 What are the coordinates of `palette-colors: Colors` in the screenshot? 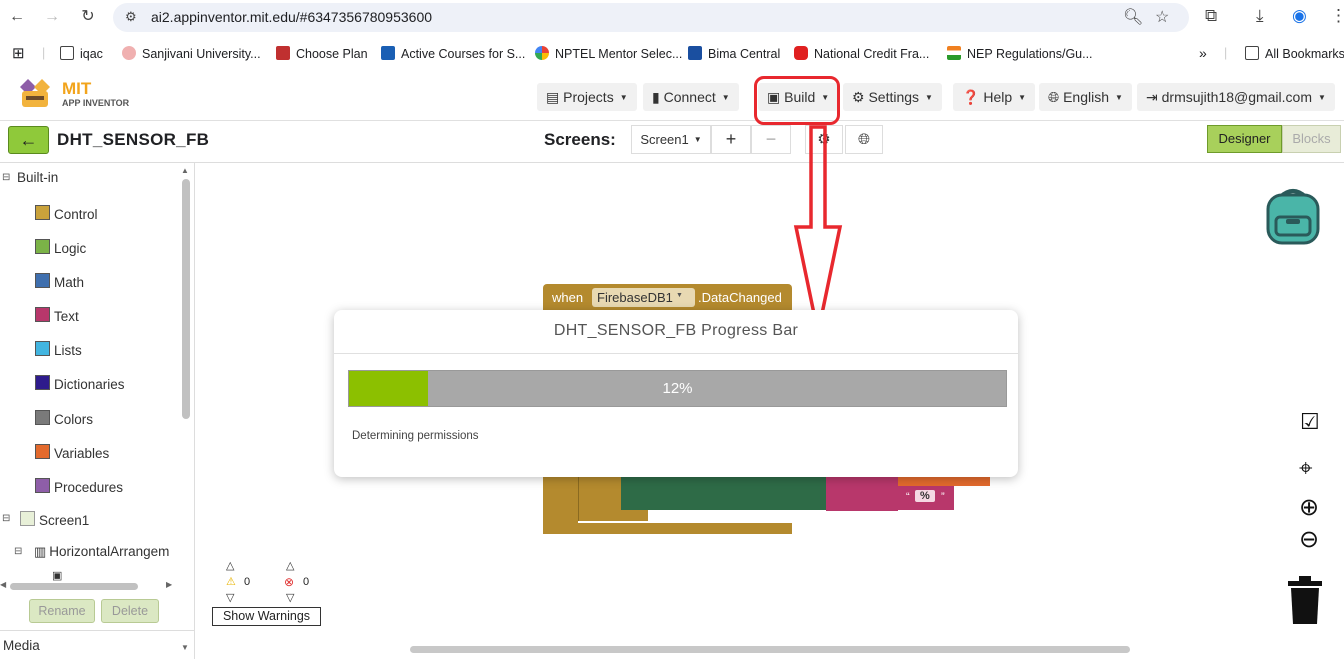 It's located at (64, 418).